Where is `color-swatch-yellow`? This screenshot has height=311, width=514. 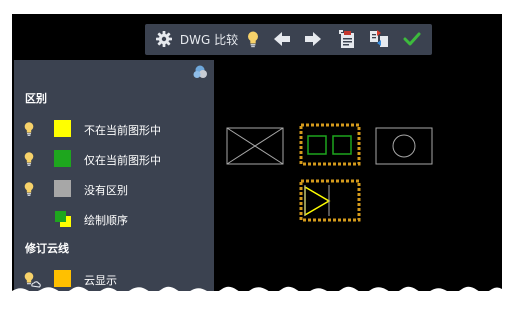
color-swatch-yellow is located at coordinates (62, 128).